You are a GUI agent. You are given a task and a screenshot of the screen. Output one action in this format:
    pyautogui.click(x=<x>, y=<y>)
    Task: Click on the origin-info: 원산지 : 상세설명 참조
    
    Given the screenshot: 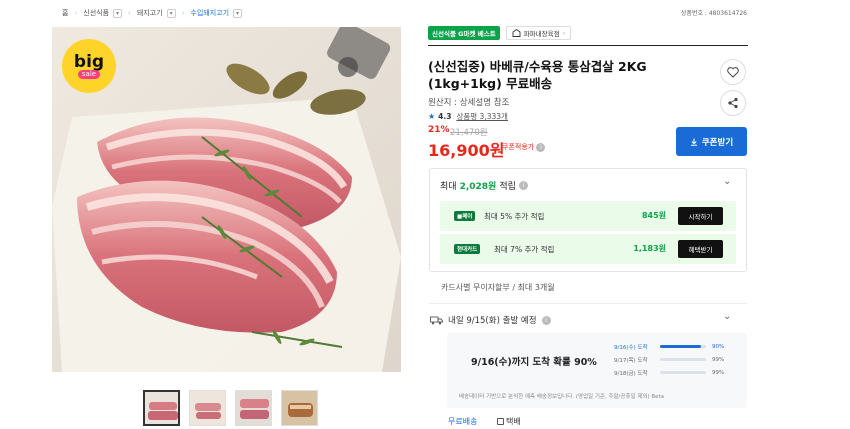 What is the action you would take?
    pyautogui.click(x=469, y=103)
    